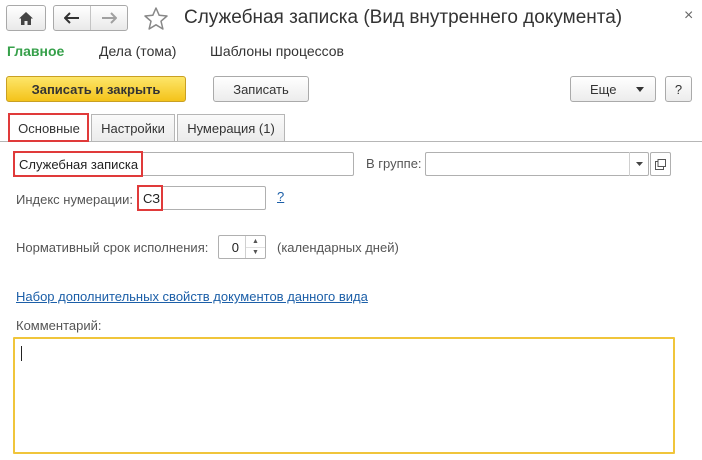 This screenshot has height=460, width=702. Describe the element at coordinates (255, 252) in the screenshot. I see `stepper-down-icon: ▼` at that location.